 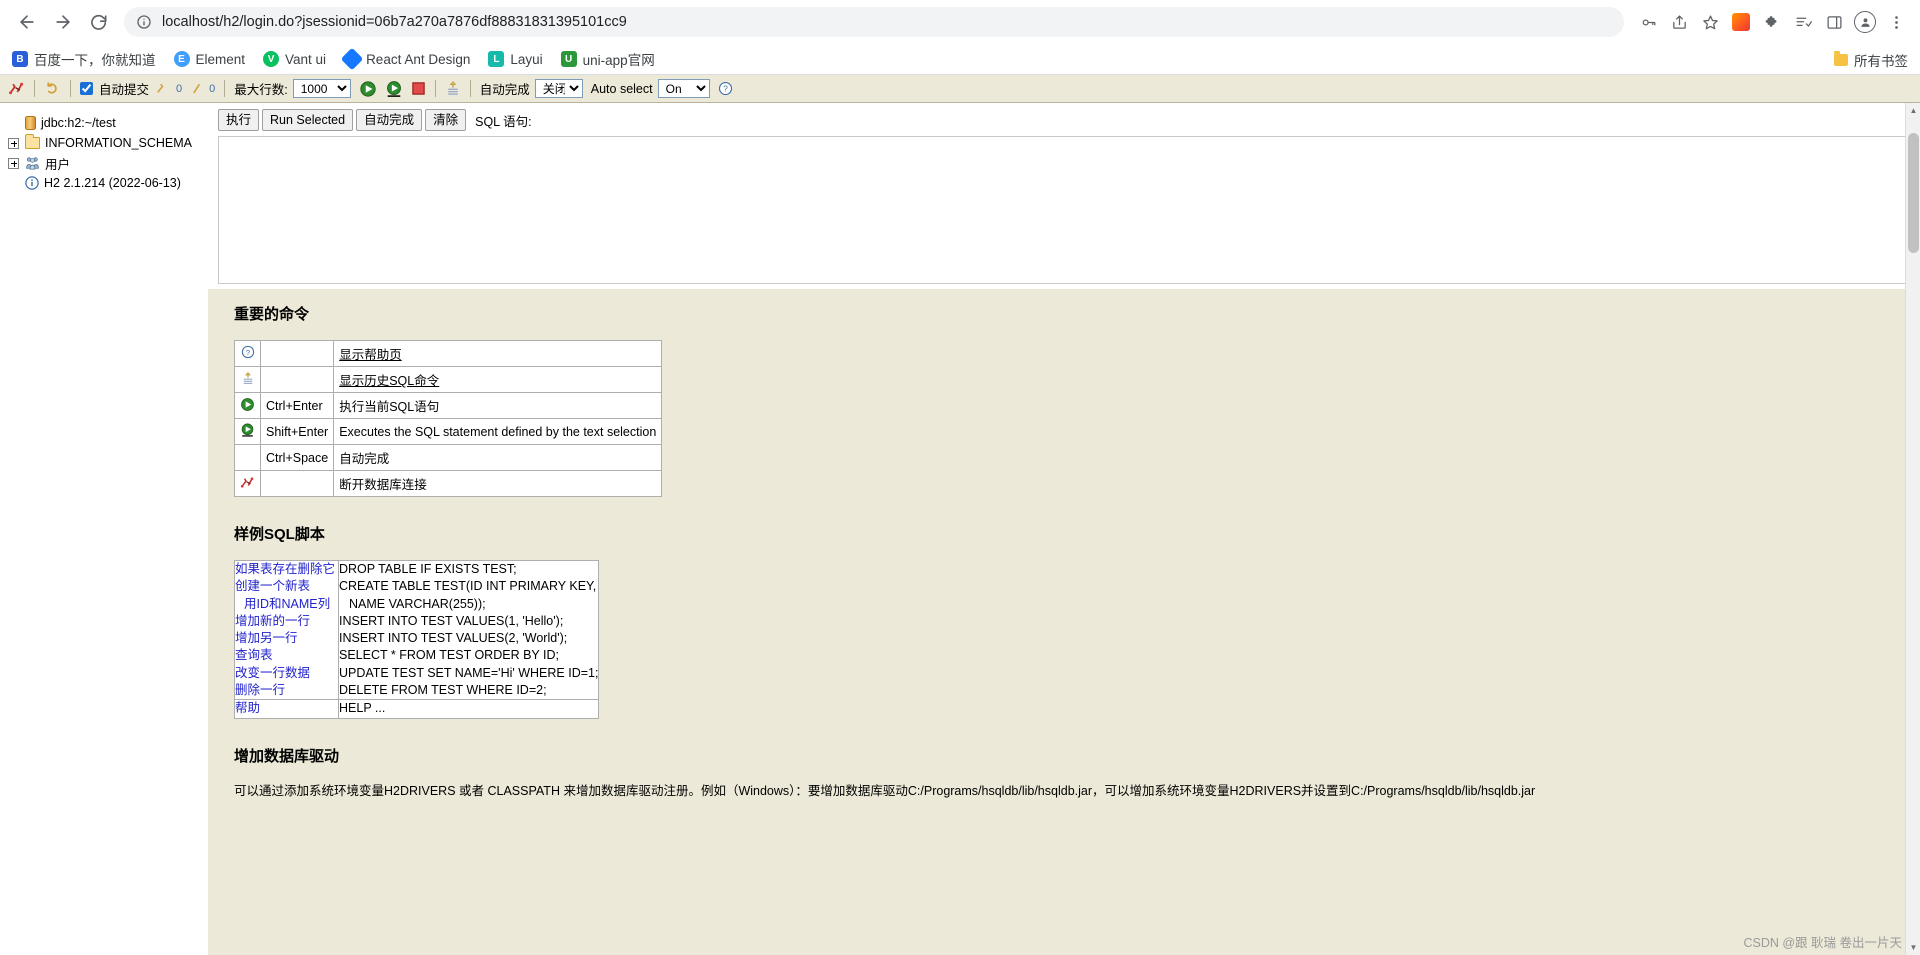 I want to click on disconnect-button, so click(x=16, y=88).